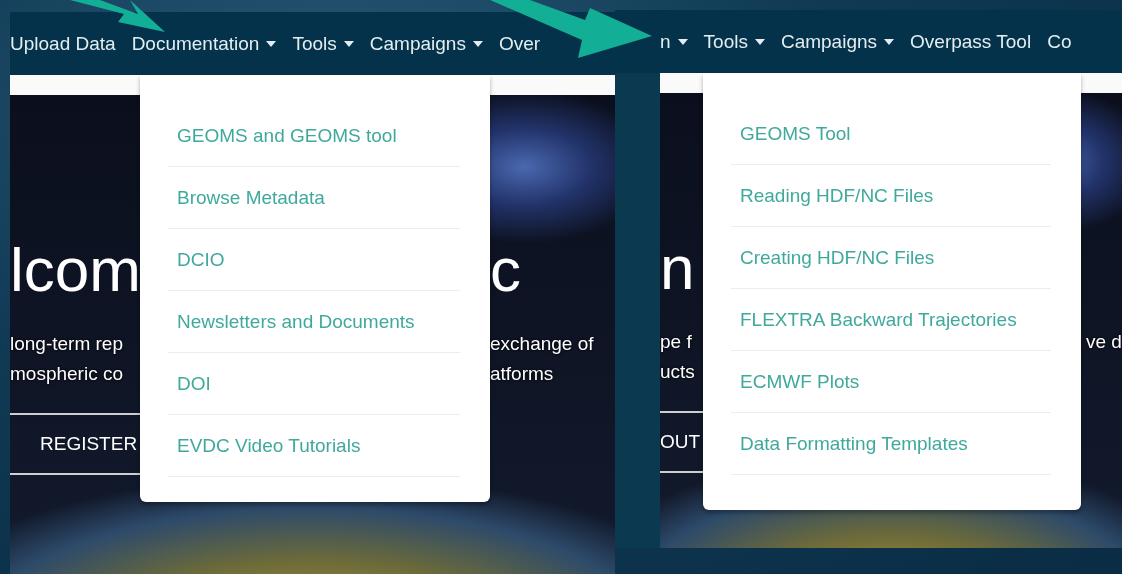  I want to click on nav-link: Upload Data, so click(63, 43).